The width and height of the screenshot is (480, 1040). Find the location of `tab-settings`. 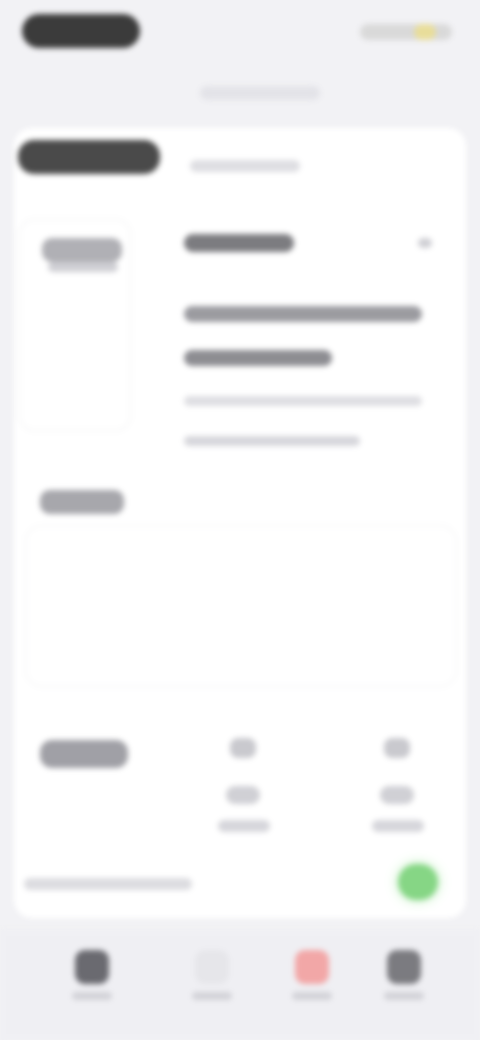

tab-settings is located at coordinates (404, 978).